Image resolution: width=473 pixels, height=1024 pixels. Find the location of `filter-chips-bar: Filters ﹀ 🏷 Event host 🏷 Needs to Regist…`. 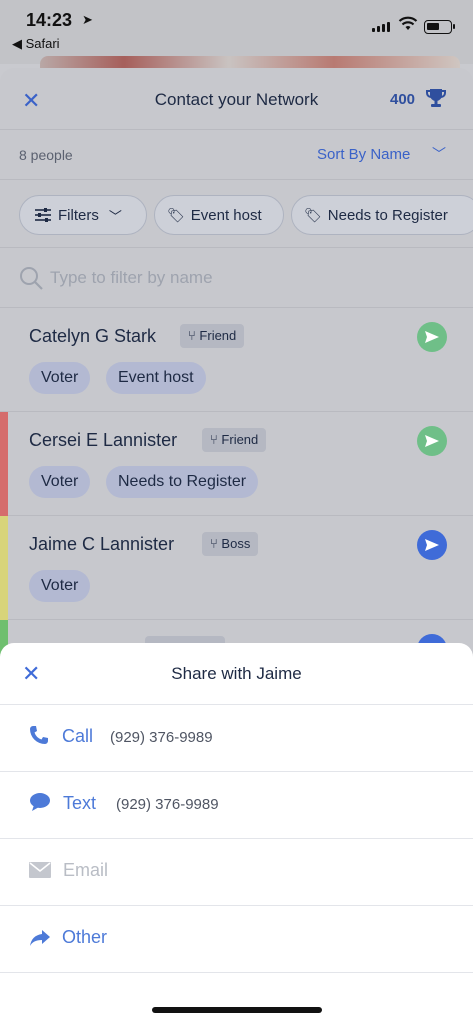

filter-chips-bar: Filters ﹀ 🏷 Event host 🏷 Needs to Regist… is located at coordinates (236, 214).